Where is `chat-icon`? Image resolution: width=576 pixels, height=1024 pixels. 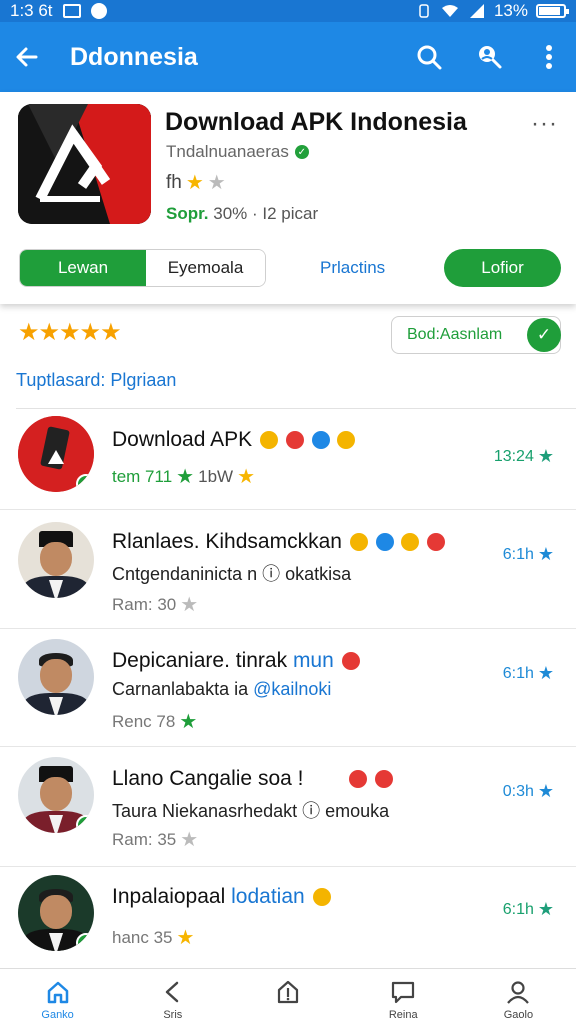
chat-icon is located at coordinates (403, 992).